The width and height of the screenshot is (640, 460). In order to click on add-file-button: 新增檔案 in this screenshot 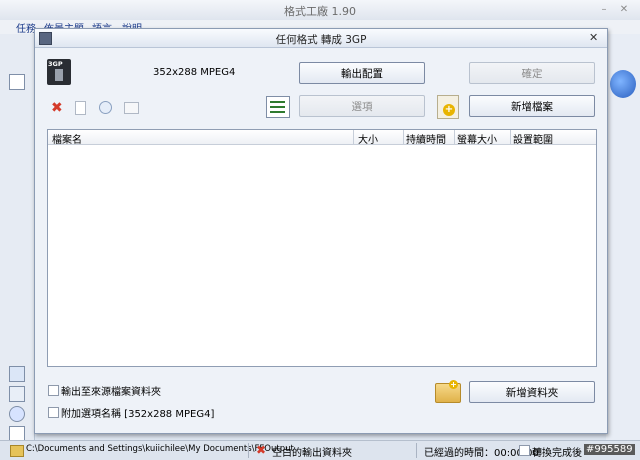, I will do `click(532, 106)`.